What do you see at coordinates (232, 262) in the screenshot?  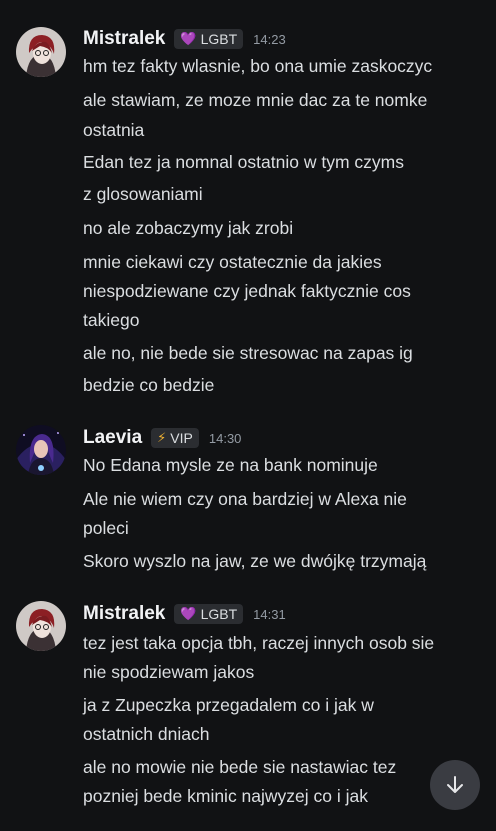 I see `message-line: mnie ciekawi czy ostatecznie da jakies` at bounding box center [232, 262].